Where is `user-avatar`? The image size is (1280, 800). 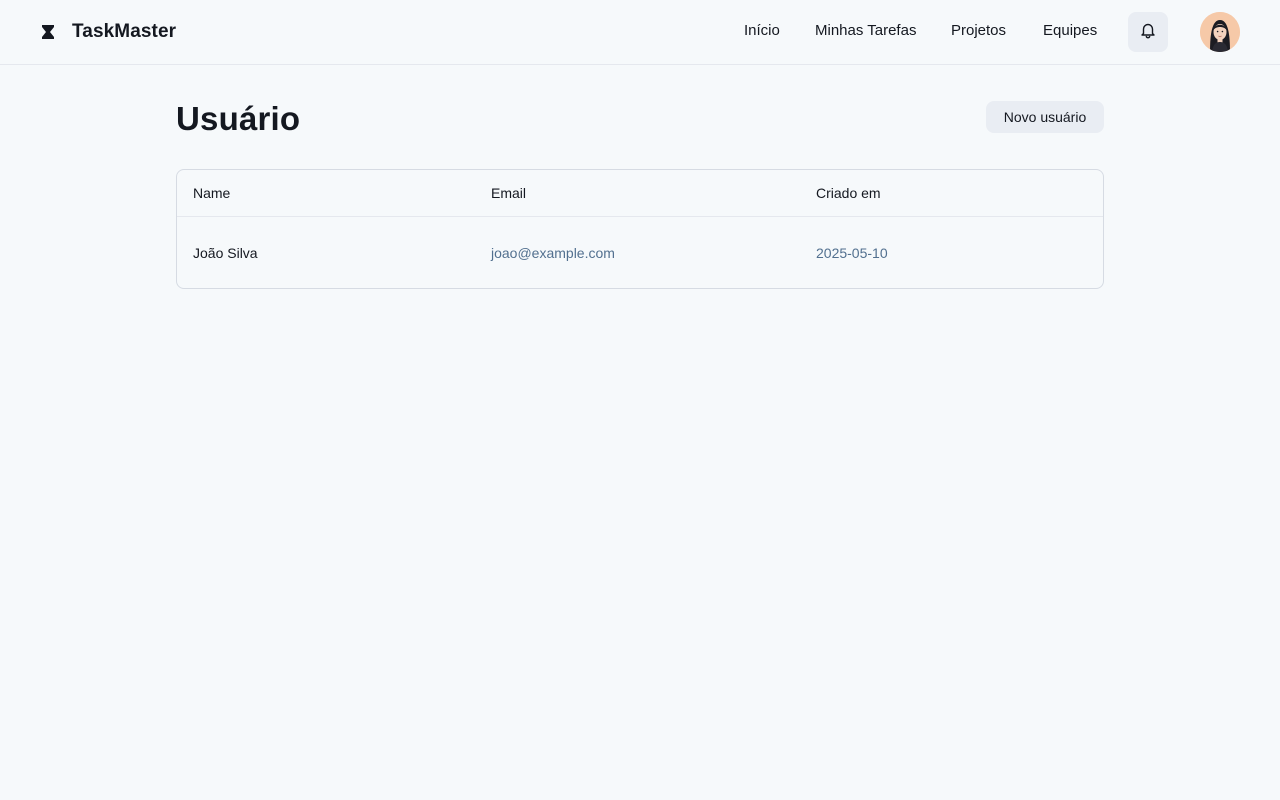
user-avatar is located at coordinates (1220, 32).